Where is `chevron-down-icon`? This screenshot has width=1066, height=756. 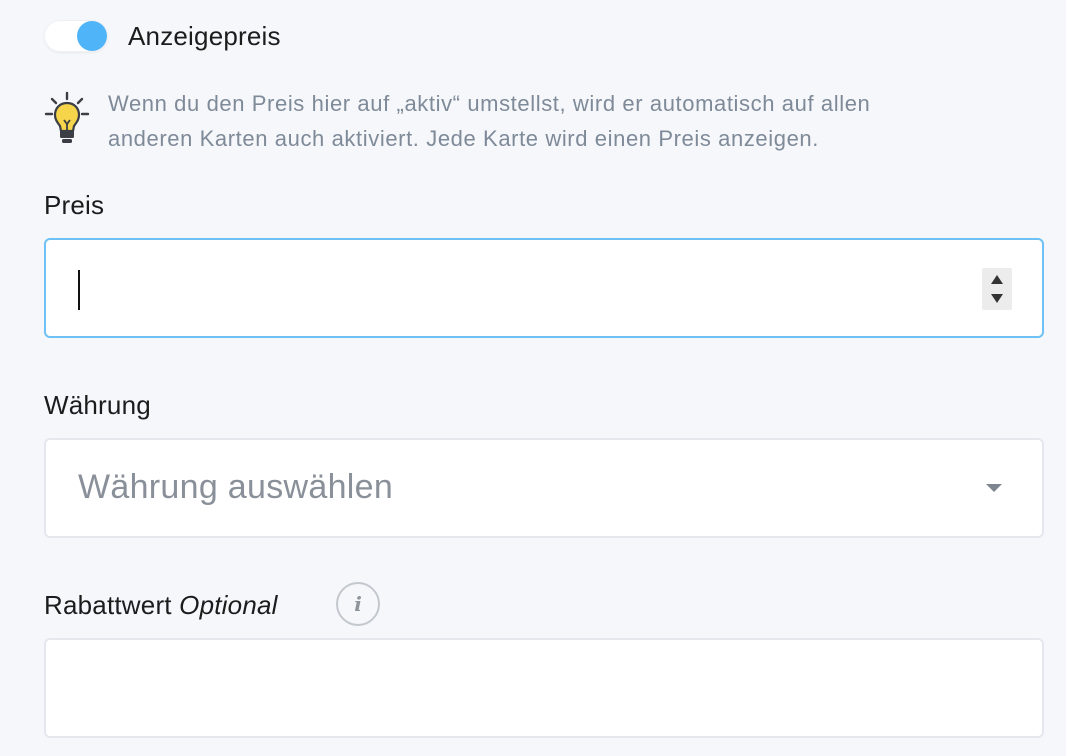 chevron-down-icon is located at coordinates (994, 488).